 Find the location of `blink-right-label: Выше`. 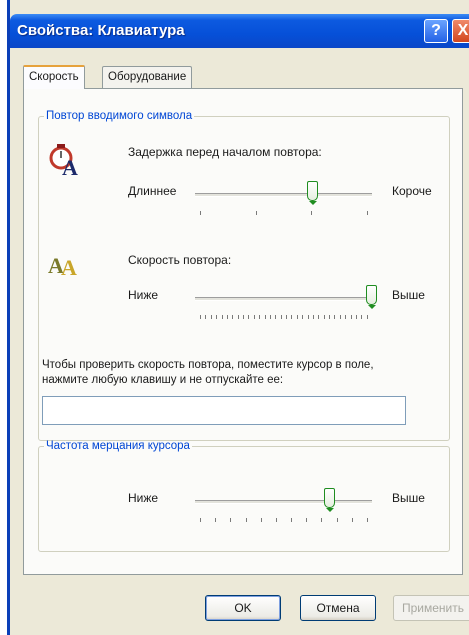

blink-right-label: Выше is located at coordinates (408, 498).